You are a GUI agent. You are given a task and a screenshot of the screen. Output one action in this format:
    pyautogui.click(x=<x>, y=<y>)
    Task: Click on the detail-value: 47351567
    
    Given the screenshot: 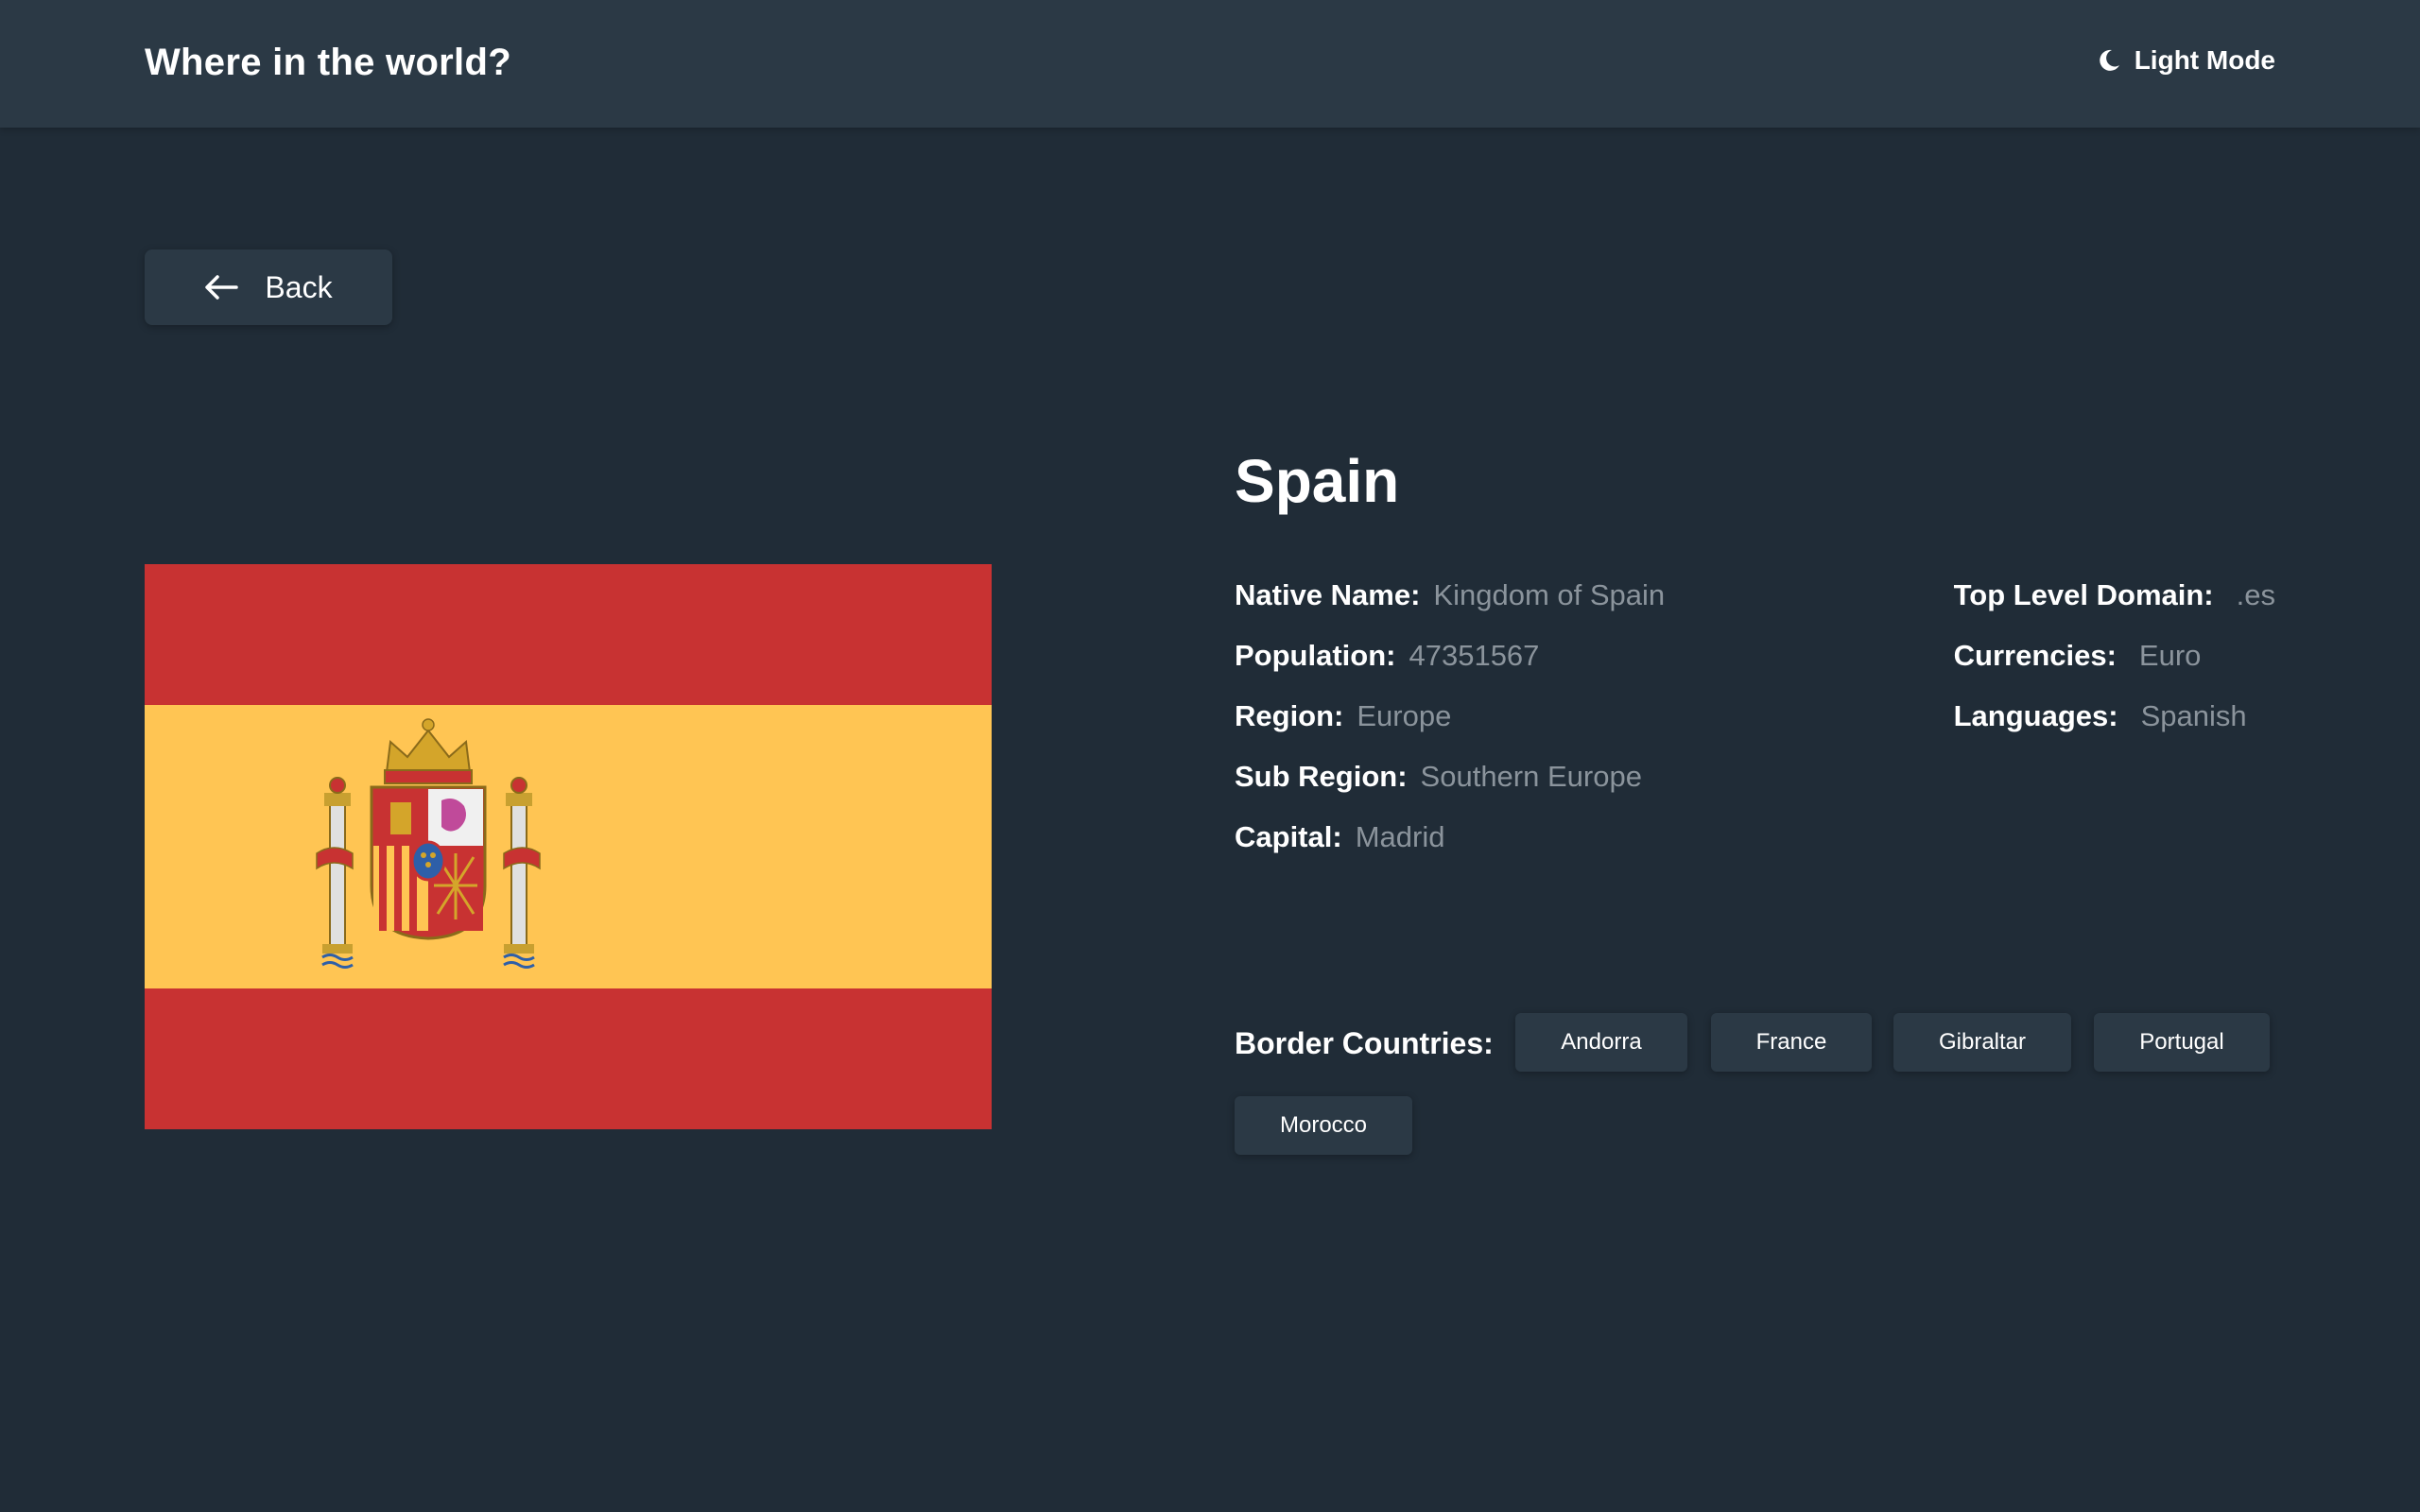 What is the action you would take?
    pyautogui.click(x=1474, y=655)
    